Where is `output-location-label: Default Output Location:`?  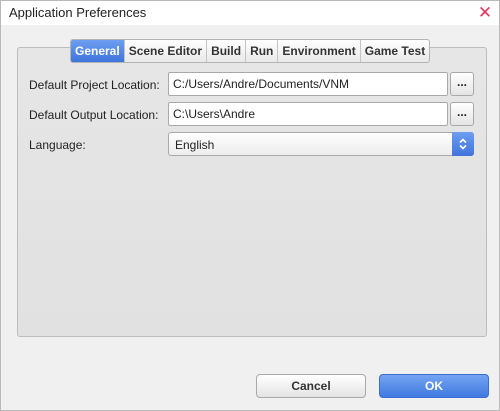 output-location-label: Default Output Location: is located at coordinates (94, 115).